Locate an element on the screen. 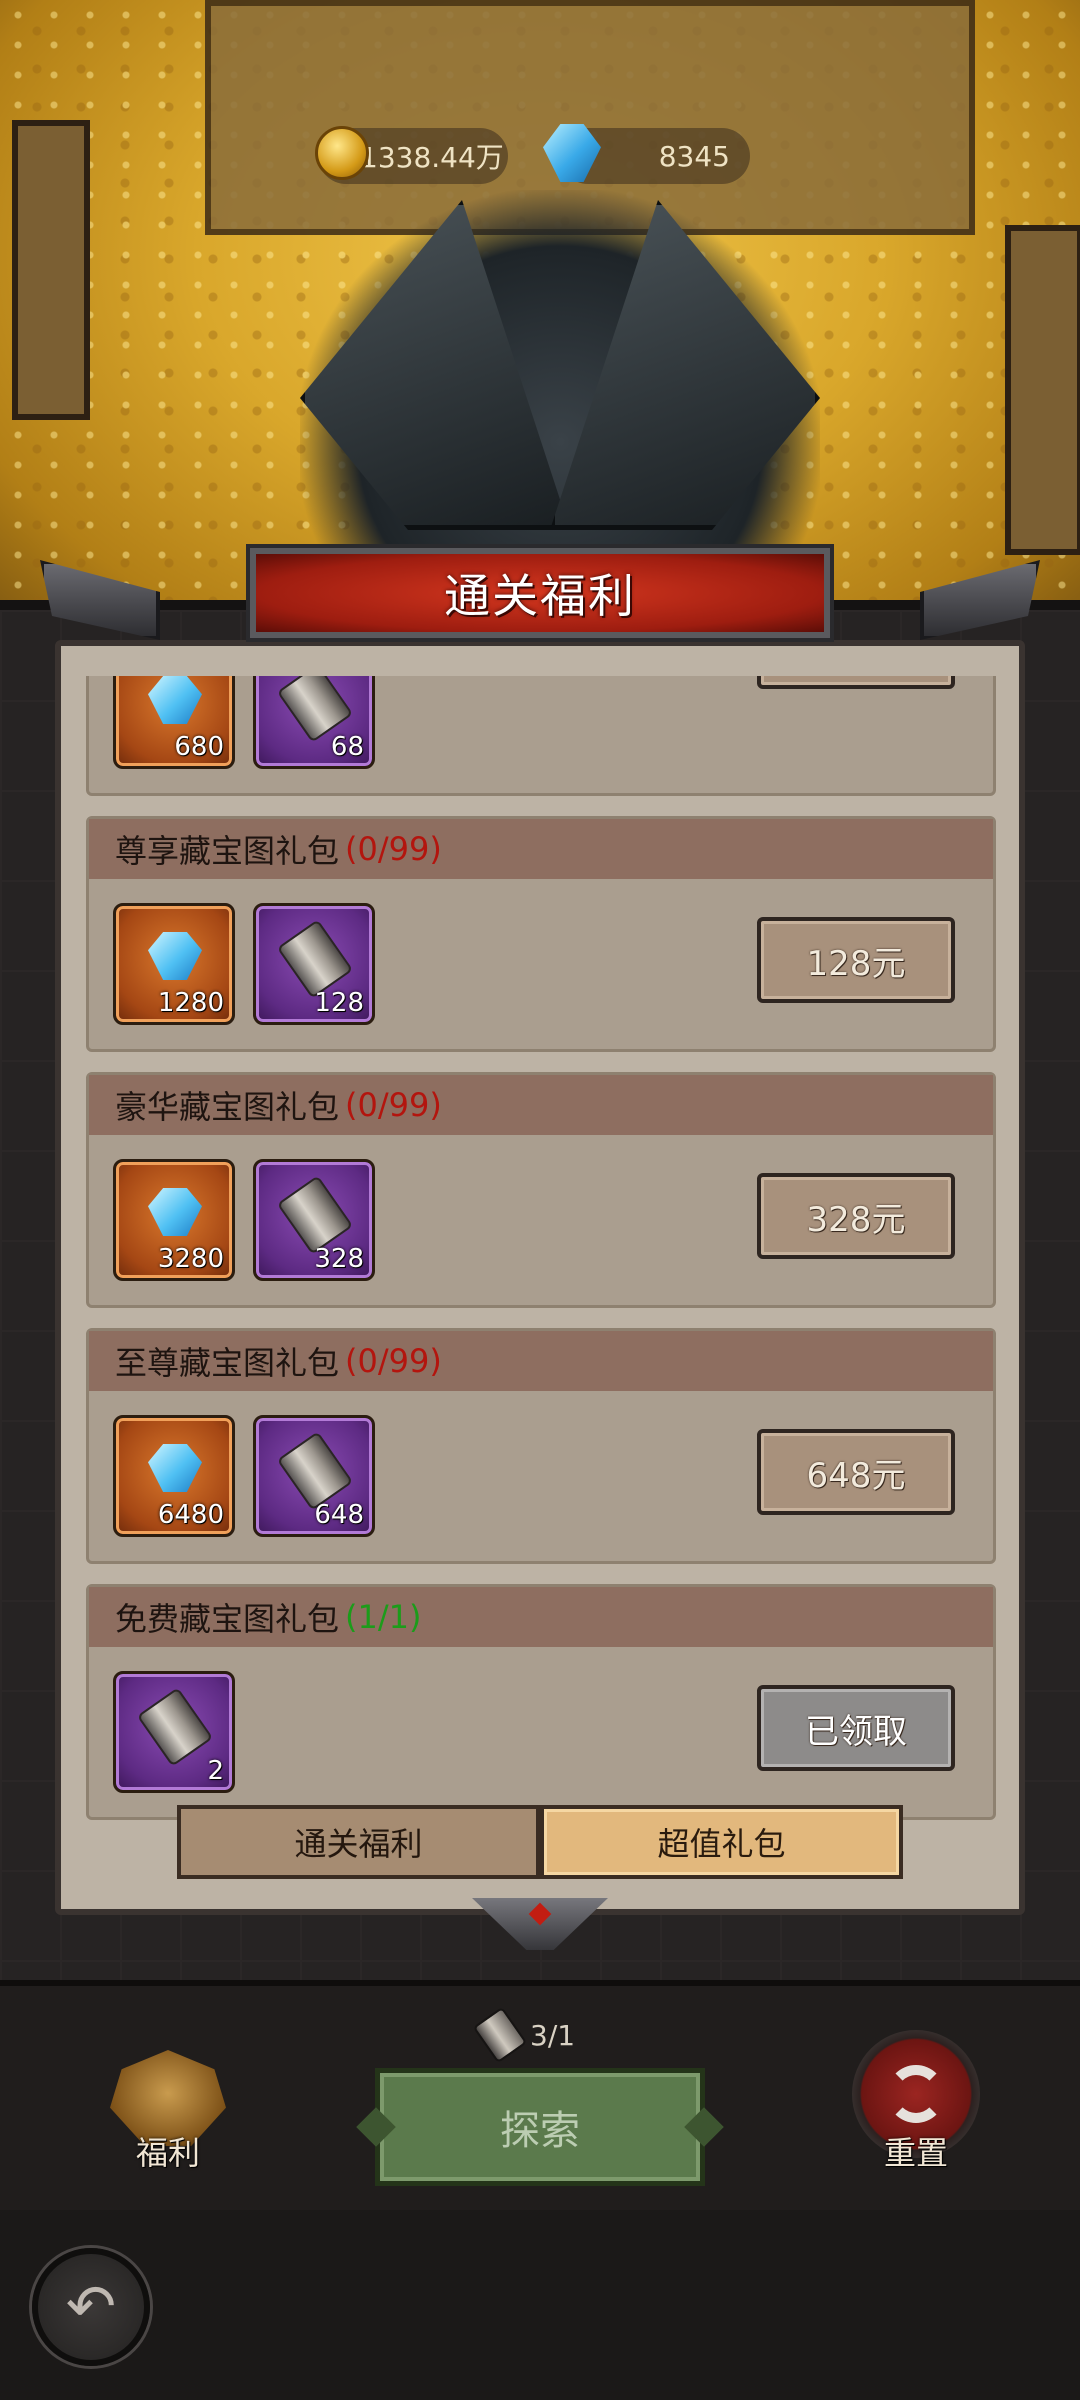 This screenshot has width=1080, height=2400. tab-clear-rewards: 通关福利 is located at coordinates (358, 1842).